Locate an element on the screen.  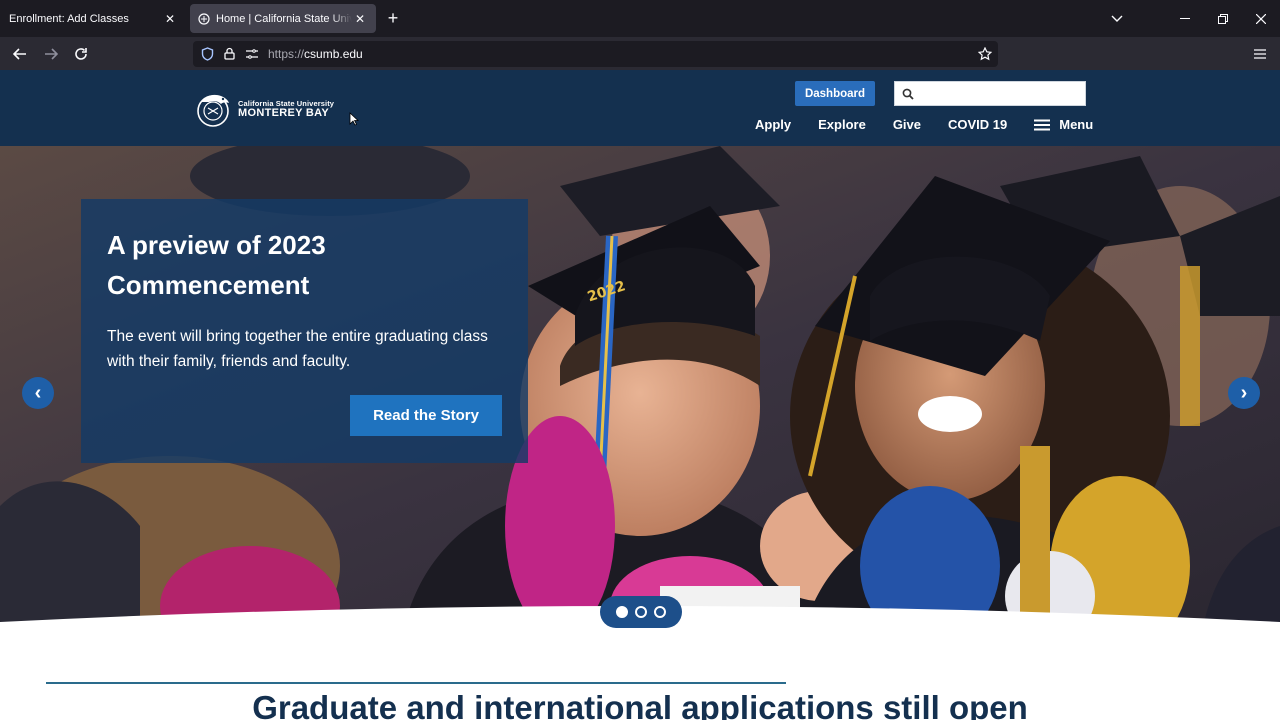
nav-explore: Explore is located at coordinates (842, 124).